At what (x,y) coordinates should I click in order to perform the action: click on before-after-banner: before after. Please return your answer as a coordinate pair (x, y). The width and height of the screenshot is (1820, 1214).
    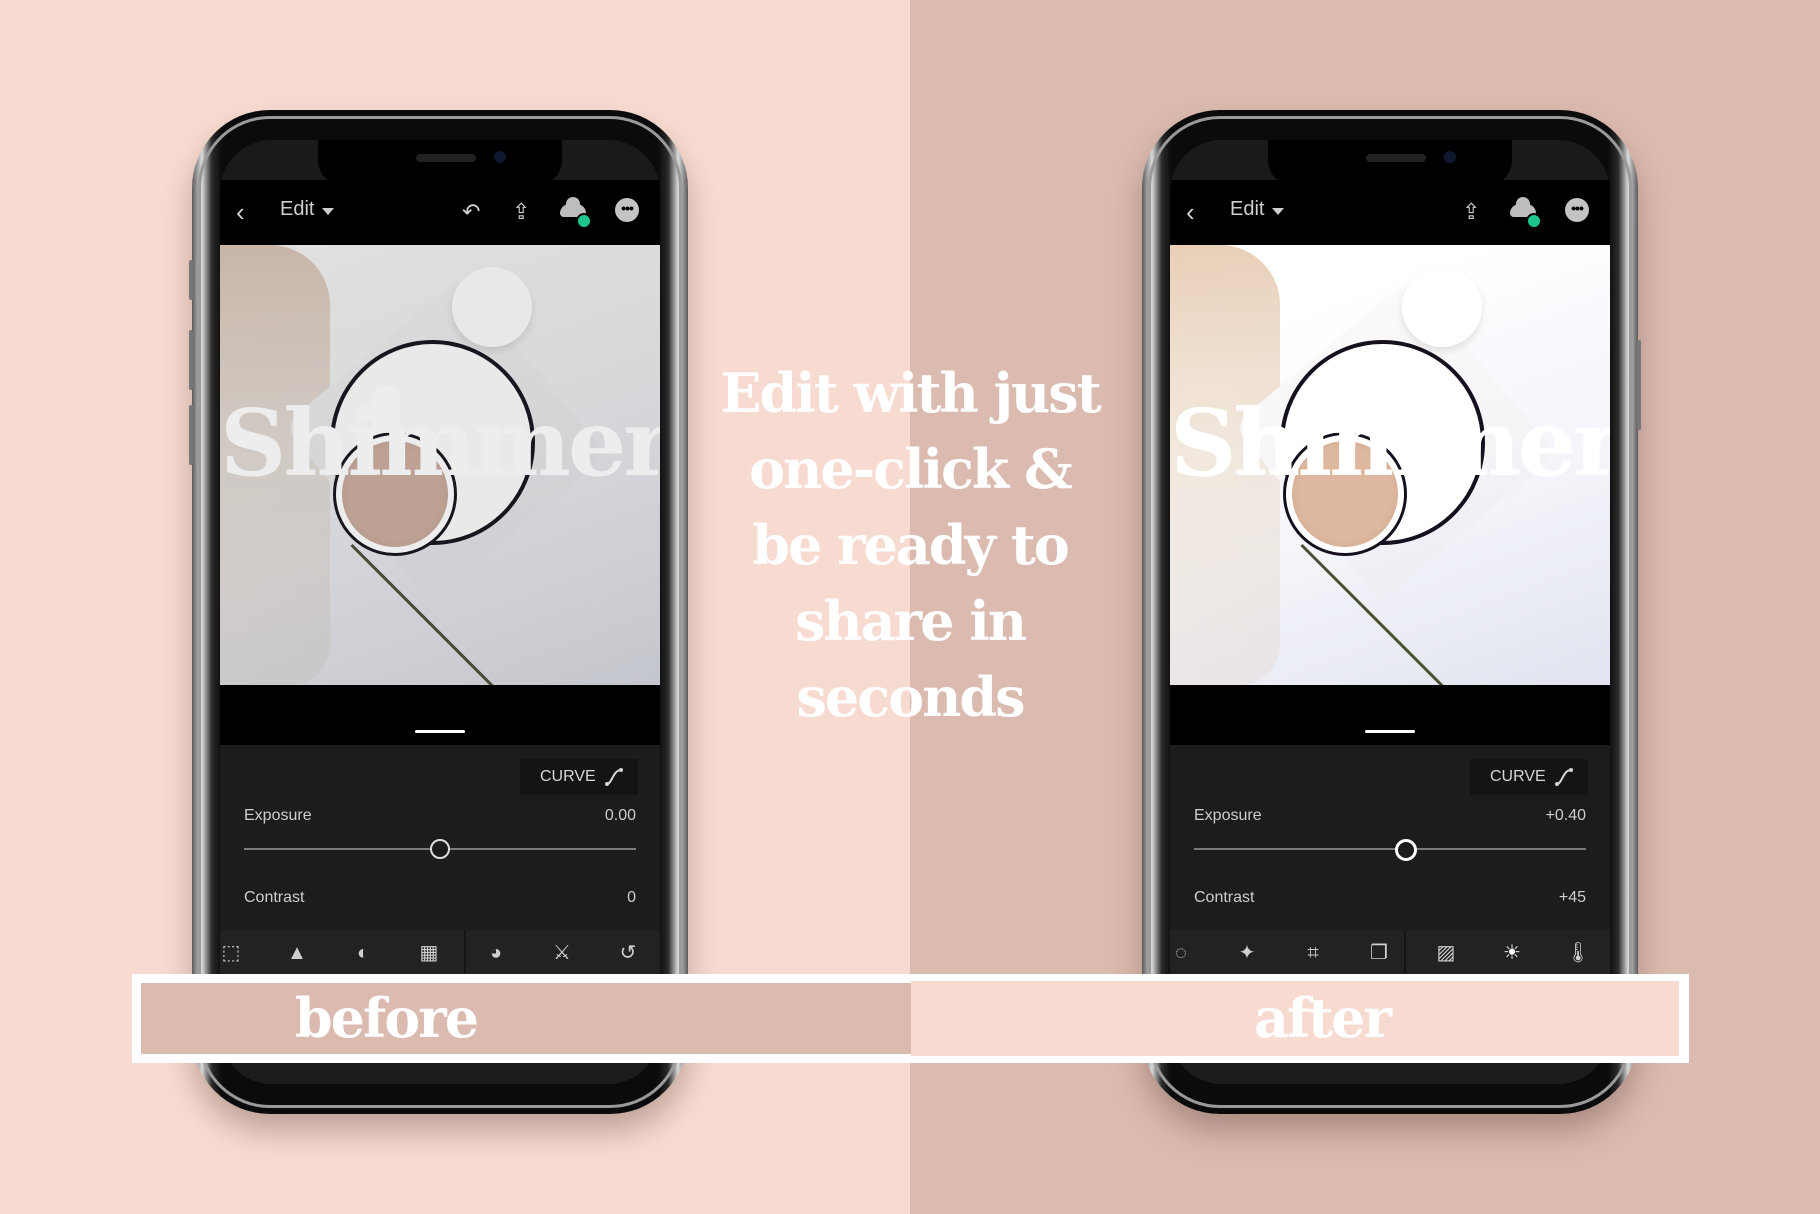
    Looking at the image, I should click on (910, 1018).